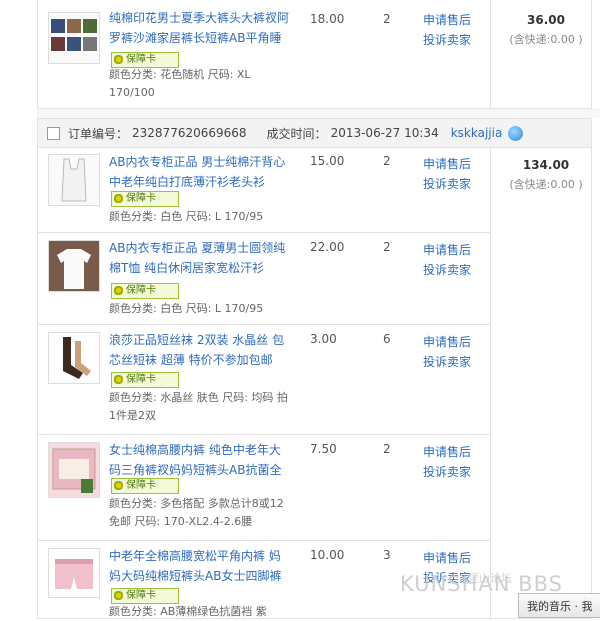 The height and width of the screenshot is (621, 600). Describe the element at coordinates (196, 512) in the screenshot. I see `product-attributes: 颜色分类: 多色搭配 多款总计8或12免邮 尺码: 170-XL2.4-2.6腰` at that location.